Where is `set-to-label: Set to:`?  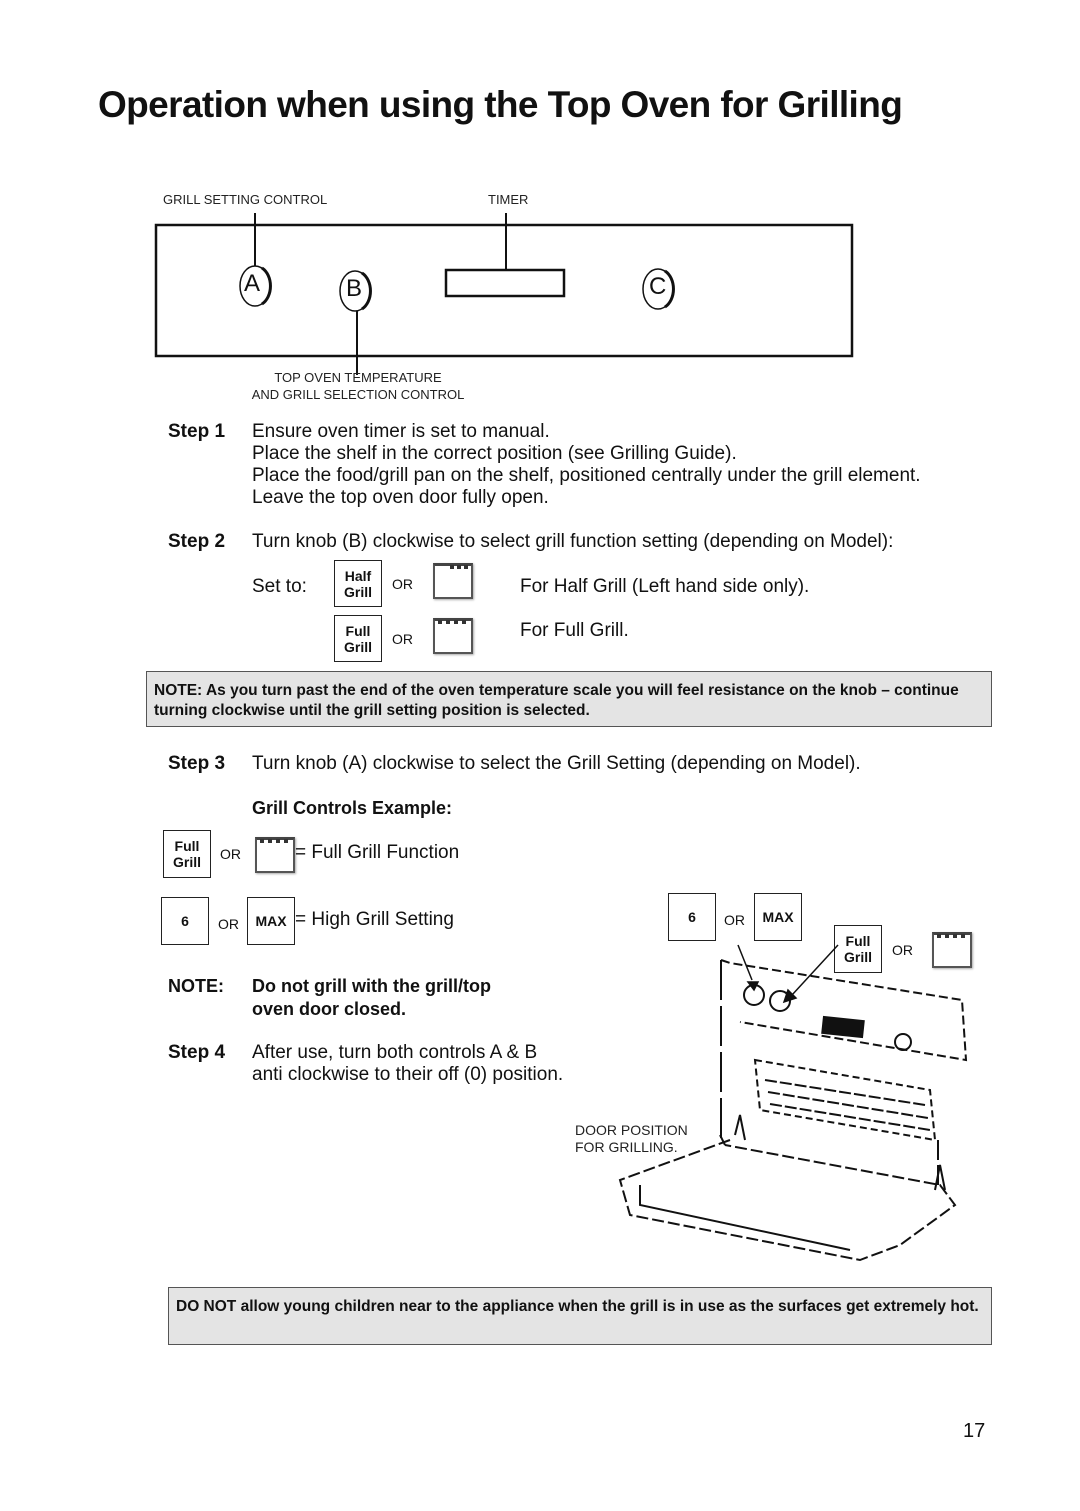 set-to-label: Set to: is located at coordinates (279, 586).